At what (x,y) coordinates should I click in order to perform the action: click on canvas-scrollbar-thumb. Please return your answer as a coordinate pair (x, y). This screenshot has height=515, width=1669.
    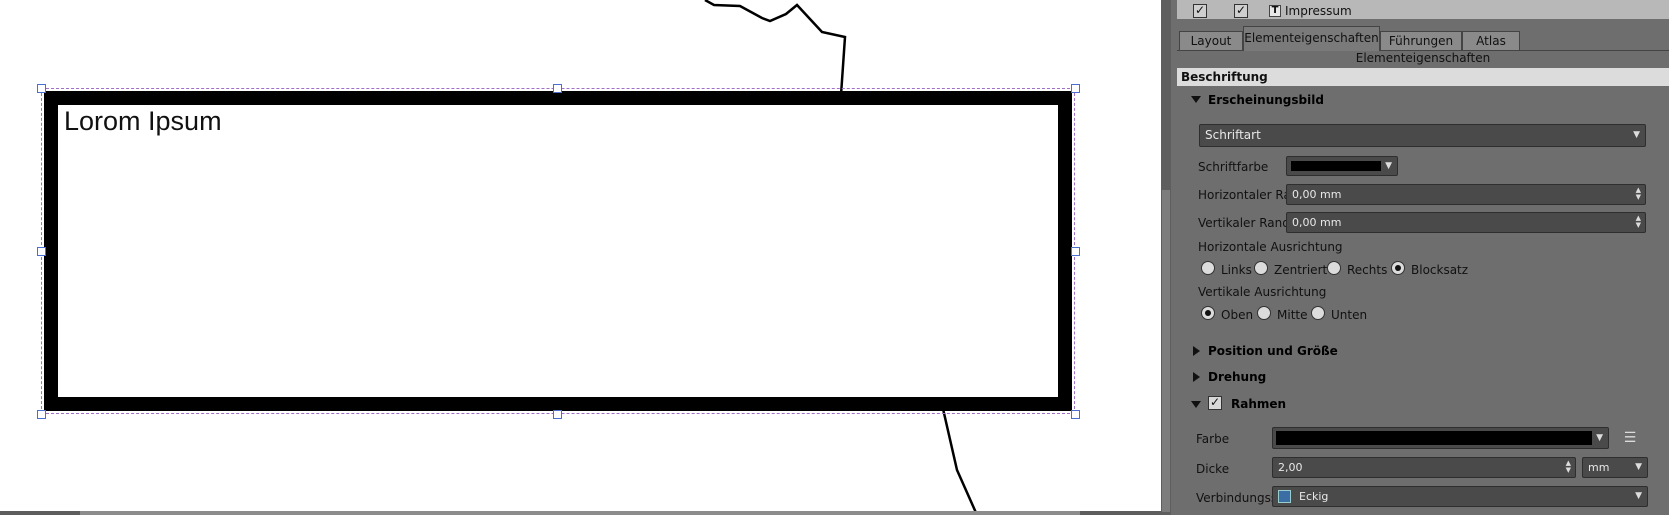
    Looking at the image, I should click on (580, 513).